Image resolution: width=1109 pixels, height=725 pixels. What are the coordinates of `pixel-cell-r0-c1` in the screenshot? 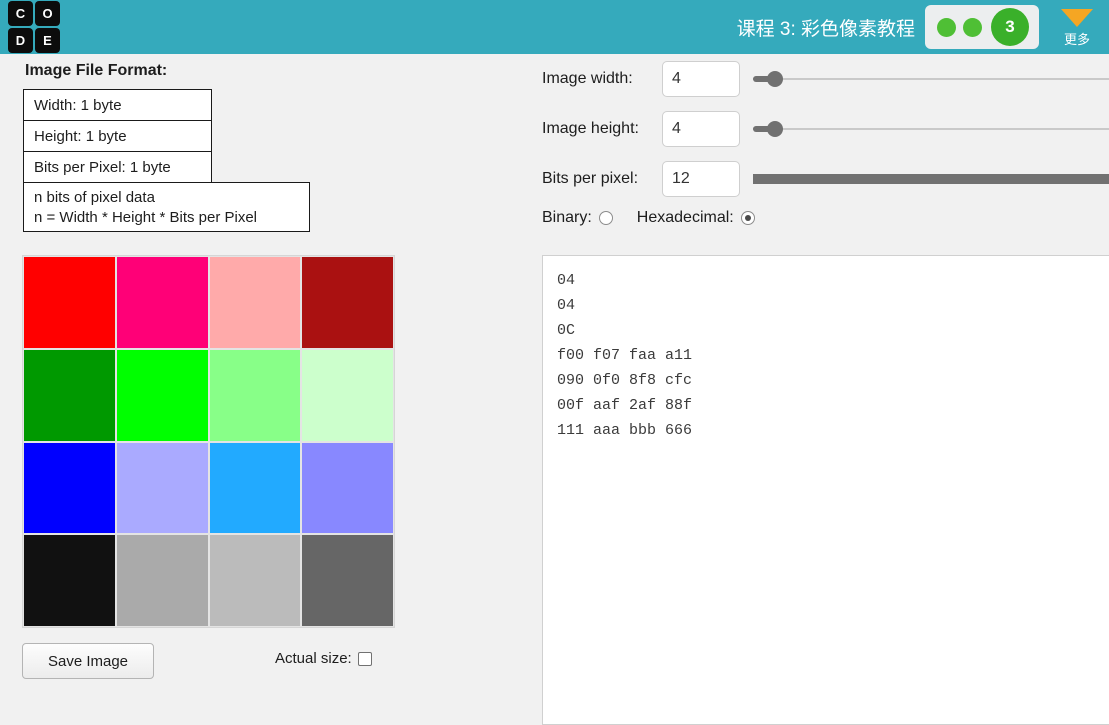 It's located at (162, 302).